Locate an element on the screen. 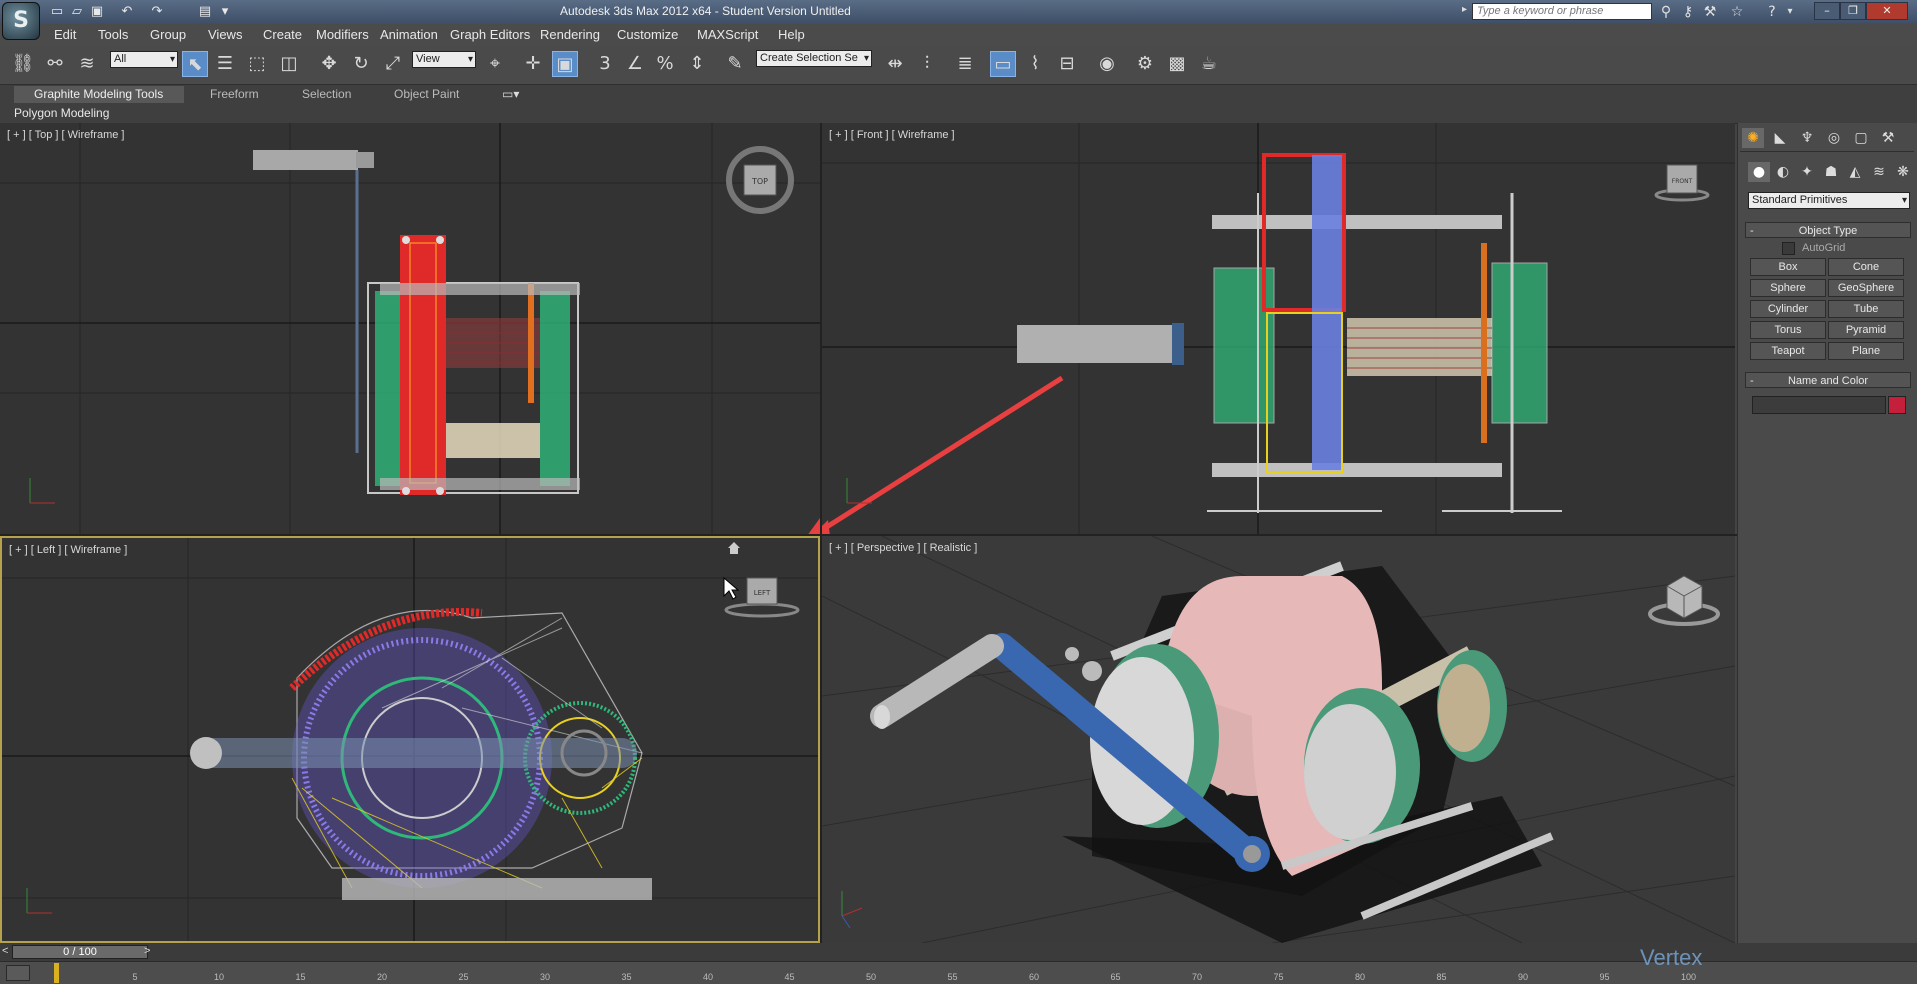  track-bar is located at coordinates (958, 972).